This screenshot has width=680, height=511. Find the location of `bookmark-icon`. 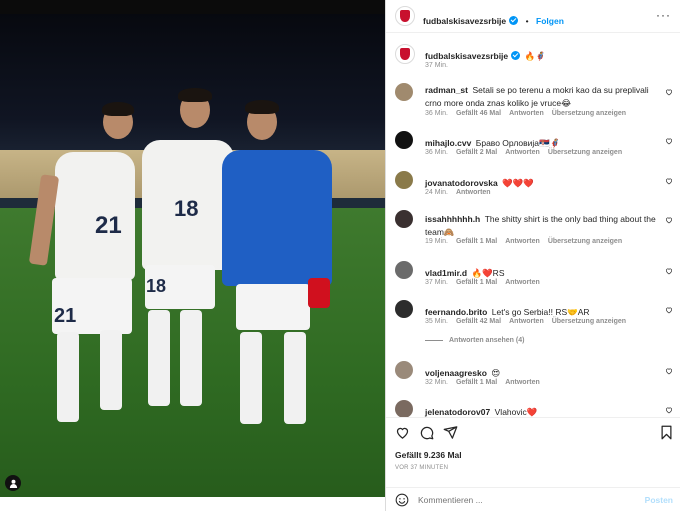

bookmark-icon is located at coordinates (666, 432).